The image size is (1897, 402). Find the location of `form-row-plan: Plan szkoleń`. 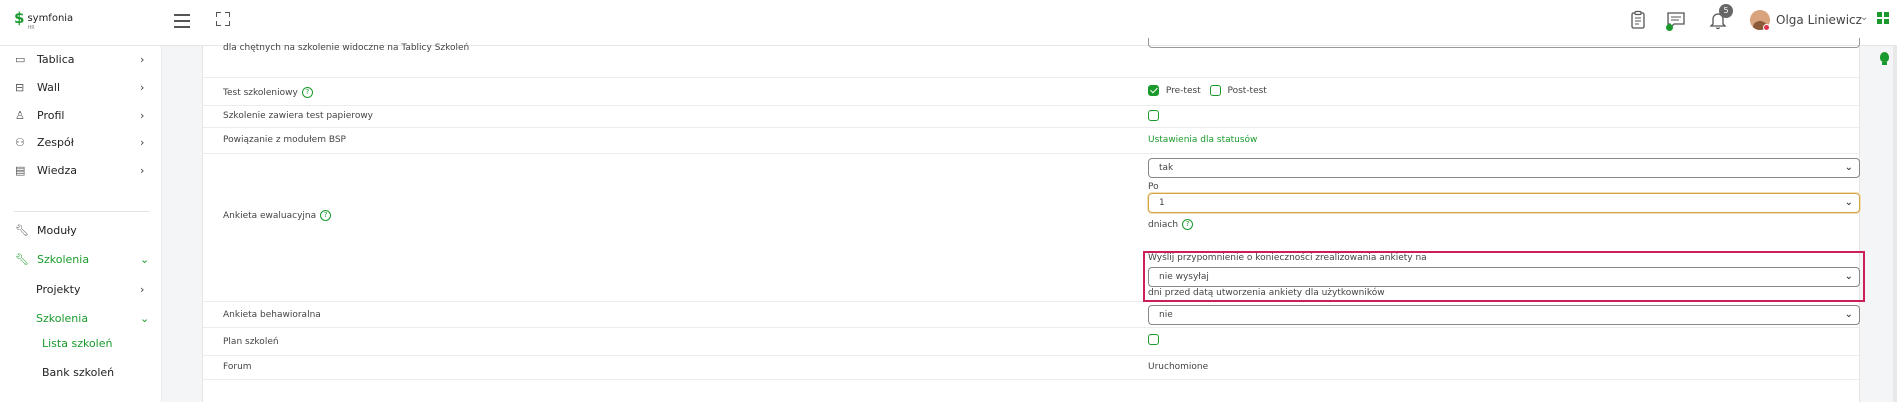

form-row-plan: Plan szkoleń is located at coordinates (1032, 342).